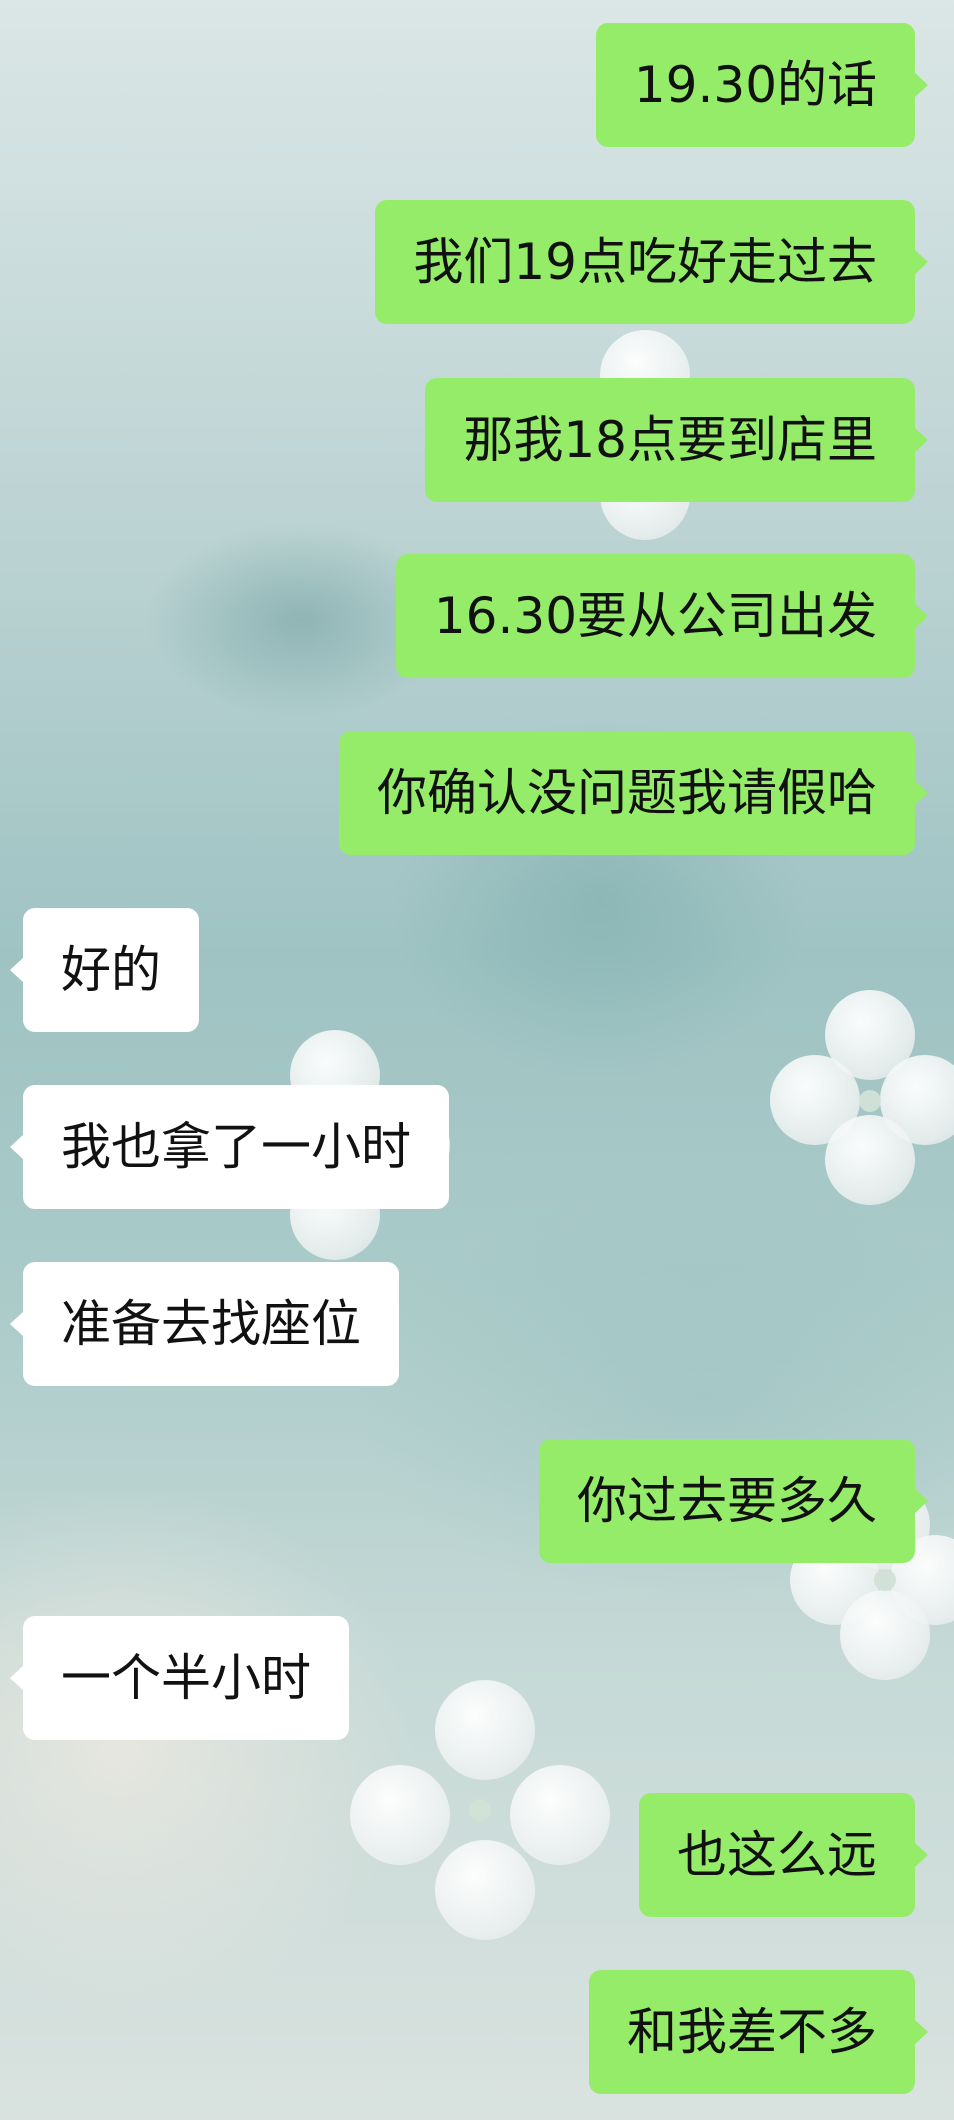 This screenshot has height=2120, width=954. What do you see at coordinates (758, 2032) in the screenshot?
I see `sent-message-bubble: 和我差不多` at bounding box center [758, 2032].